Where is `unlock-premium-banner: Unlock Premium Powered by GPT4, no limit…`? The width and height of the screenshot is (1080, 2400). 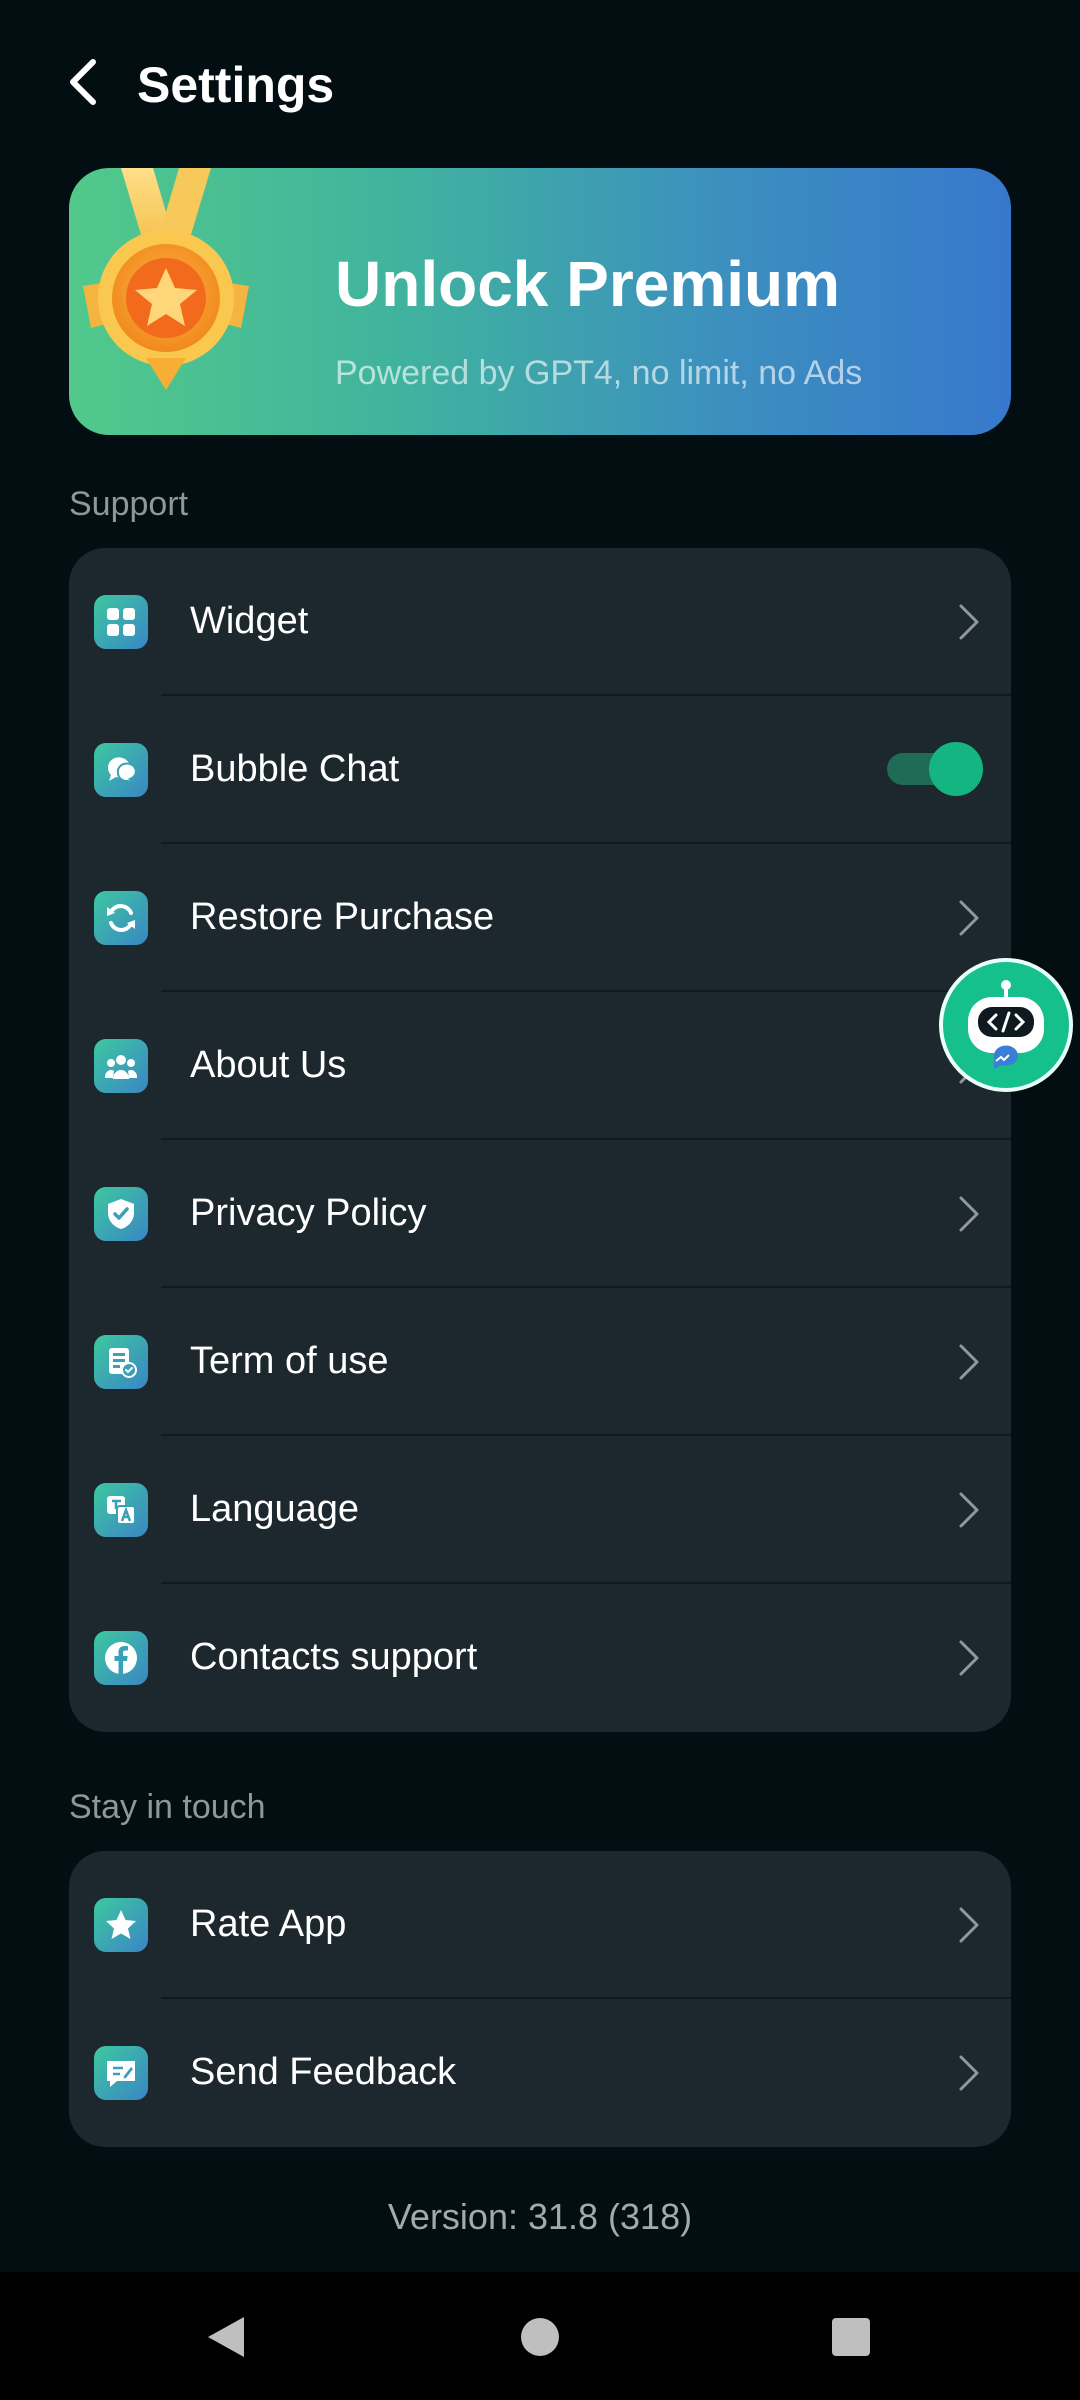 unlock-premium-banner: Unlock Premium Powered by GPT4, no limit… is located at coordinates (540, 301).